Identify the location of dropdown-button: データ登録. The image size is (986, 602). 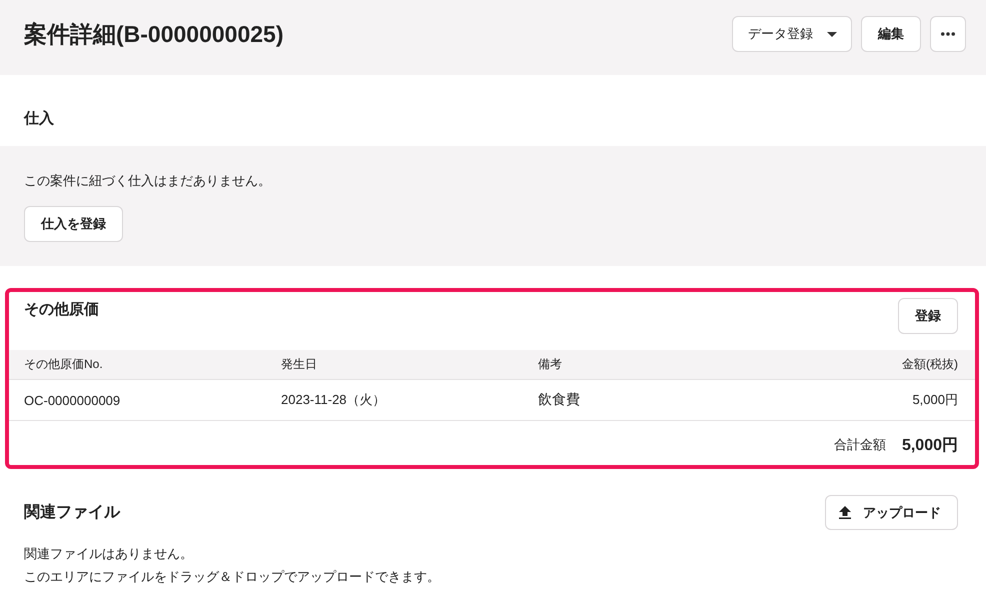
(792, 34).